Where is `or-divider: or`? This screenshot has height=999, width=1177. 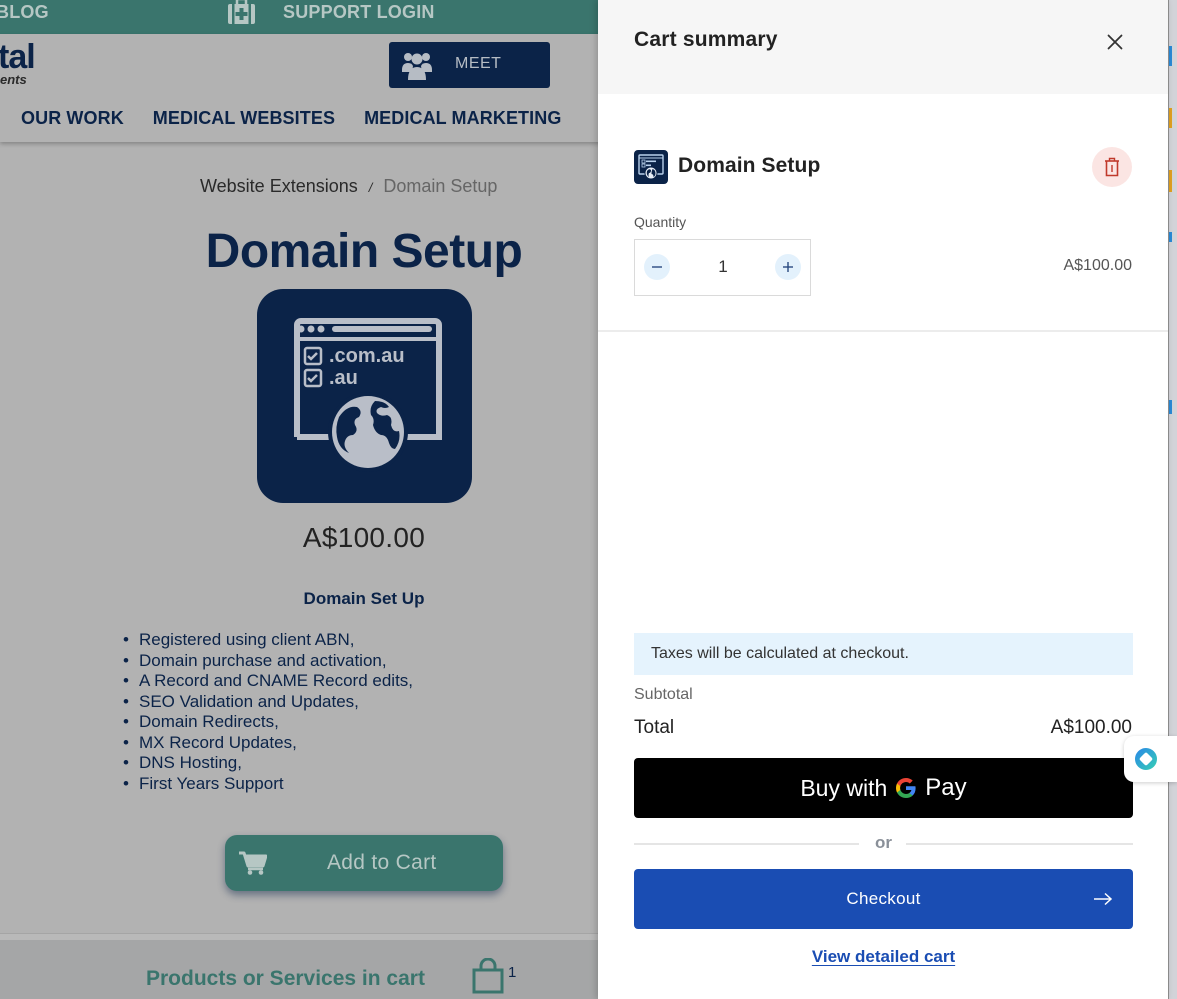 or-divider: or is located at coordinates (883, 844).